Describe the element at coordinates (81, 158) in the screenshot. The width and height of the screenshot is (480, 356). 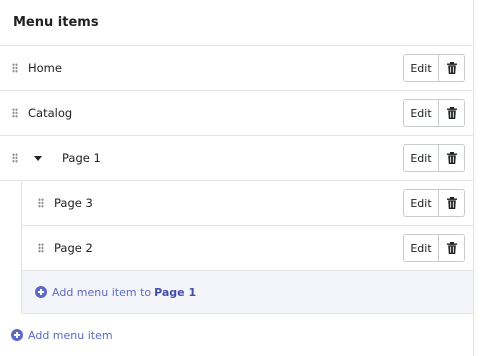
I see `menu-item-label: Page 1` at that location.